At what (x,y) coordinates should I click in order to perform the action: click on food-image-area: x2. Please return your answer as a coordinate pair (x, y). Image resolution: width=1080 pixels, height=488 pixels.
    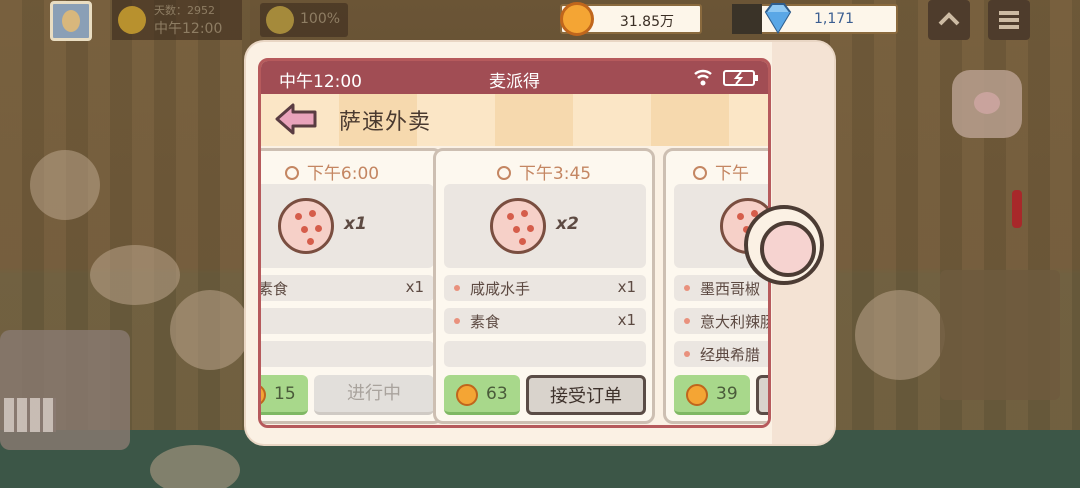
    Looking at the image, I should click on (545, 226).